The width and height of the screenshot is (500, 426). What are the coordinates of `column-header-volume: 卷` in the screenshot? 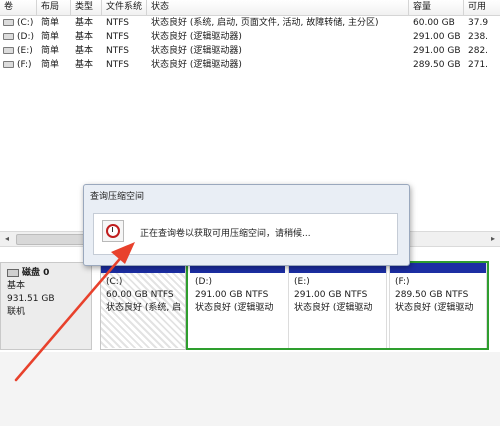 It's located at (18, 7).